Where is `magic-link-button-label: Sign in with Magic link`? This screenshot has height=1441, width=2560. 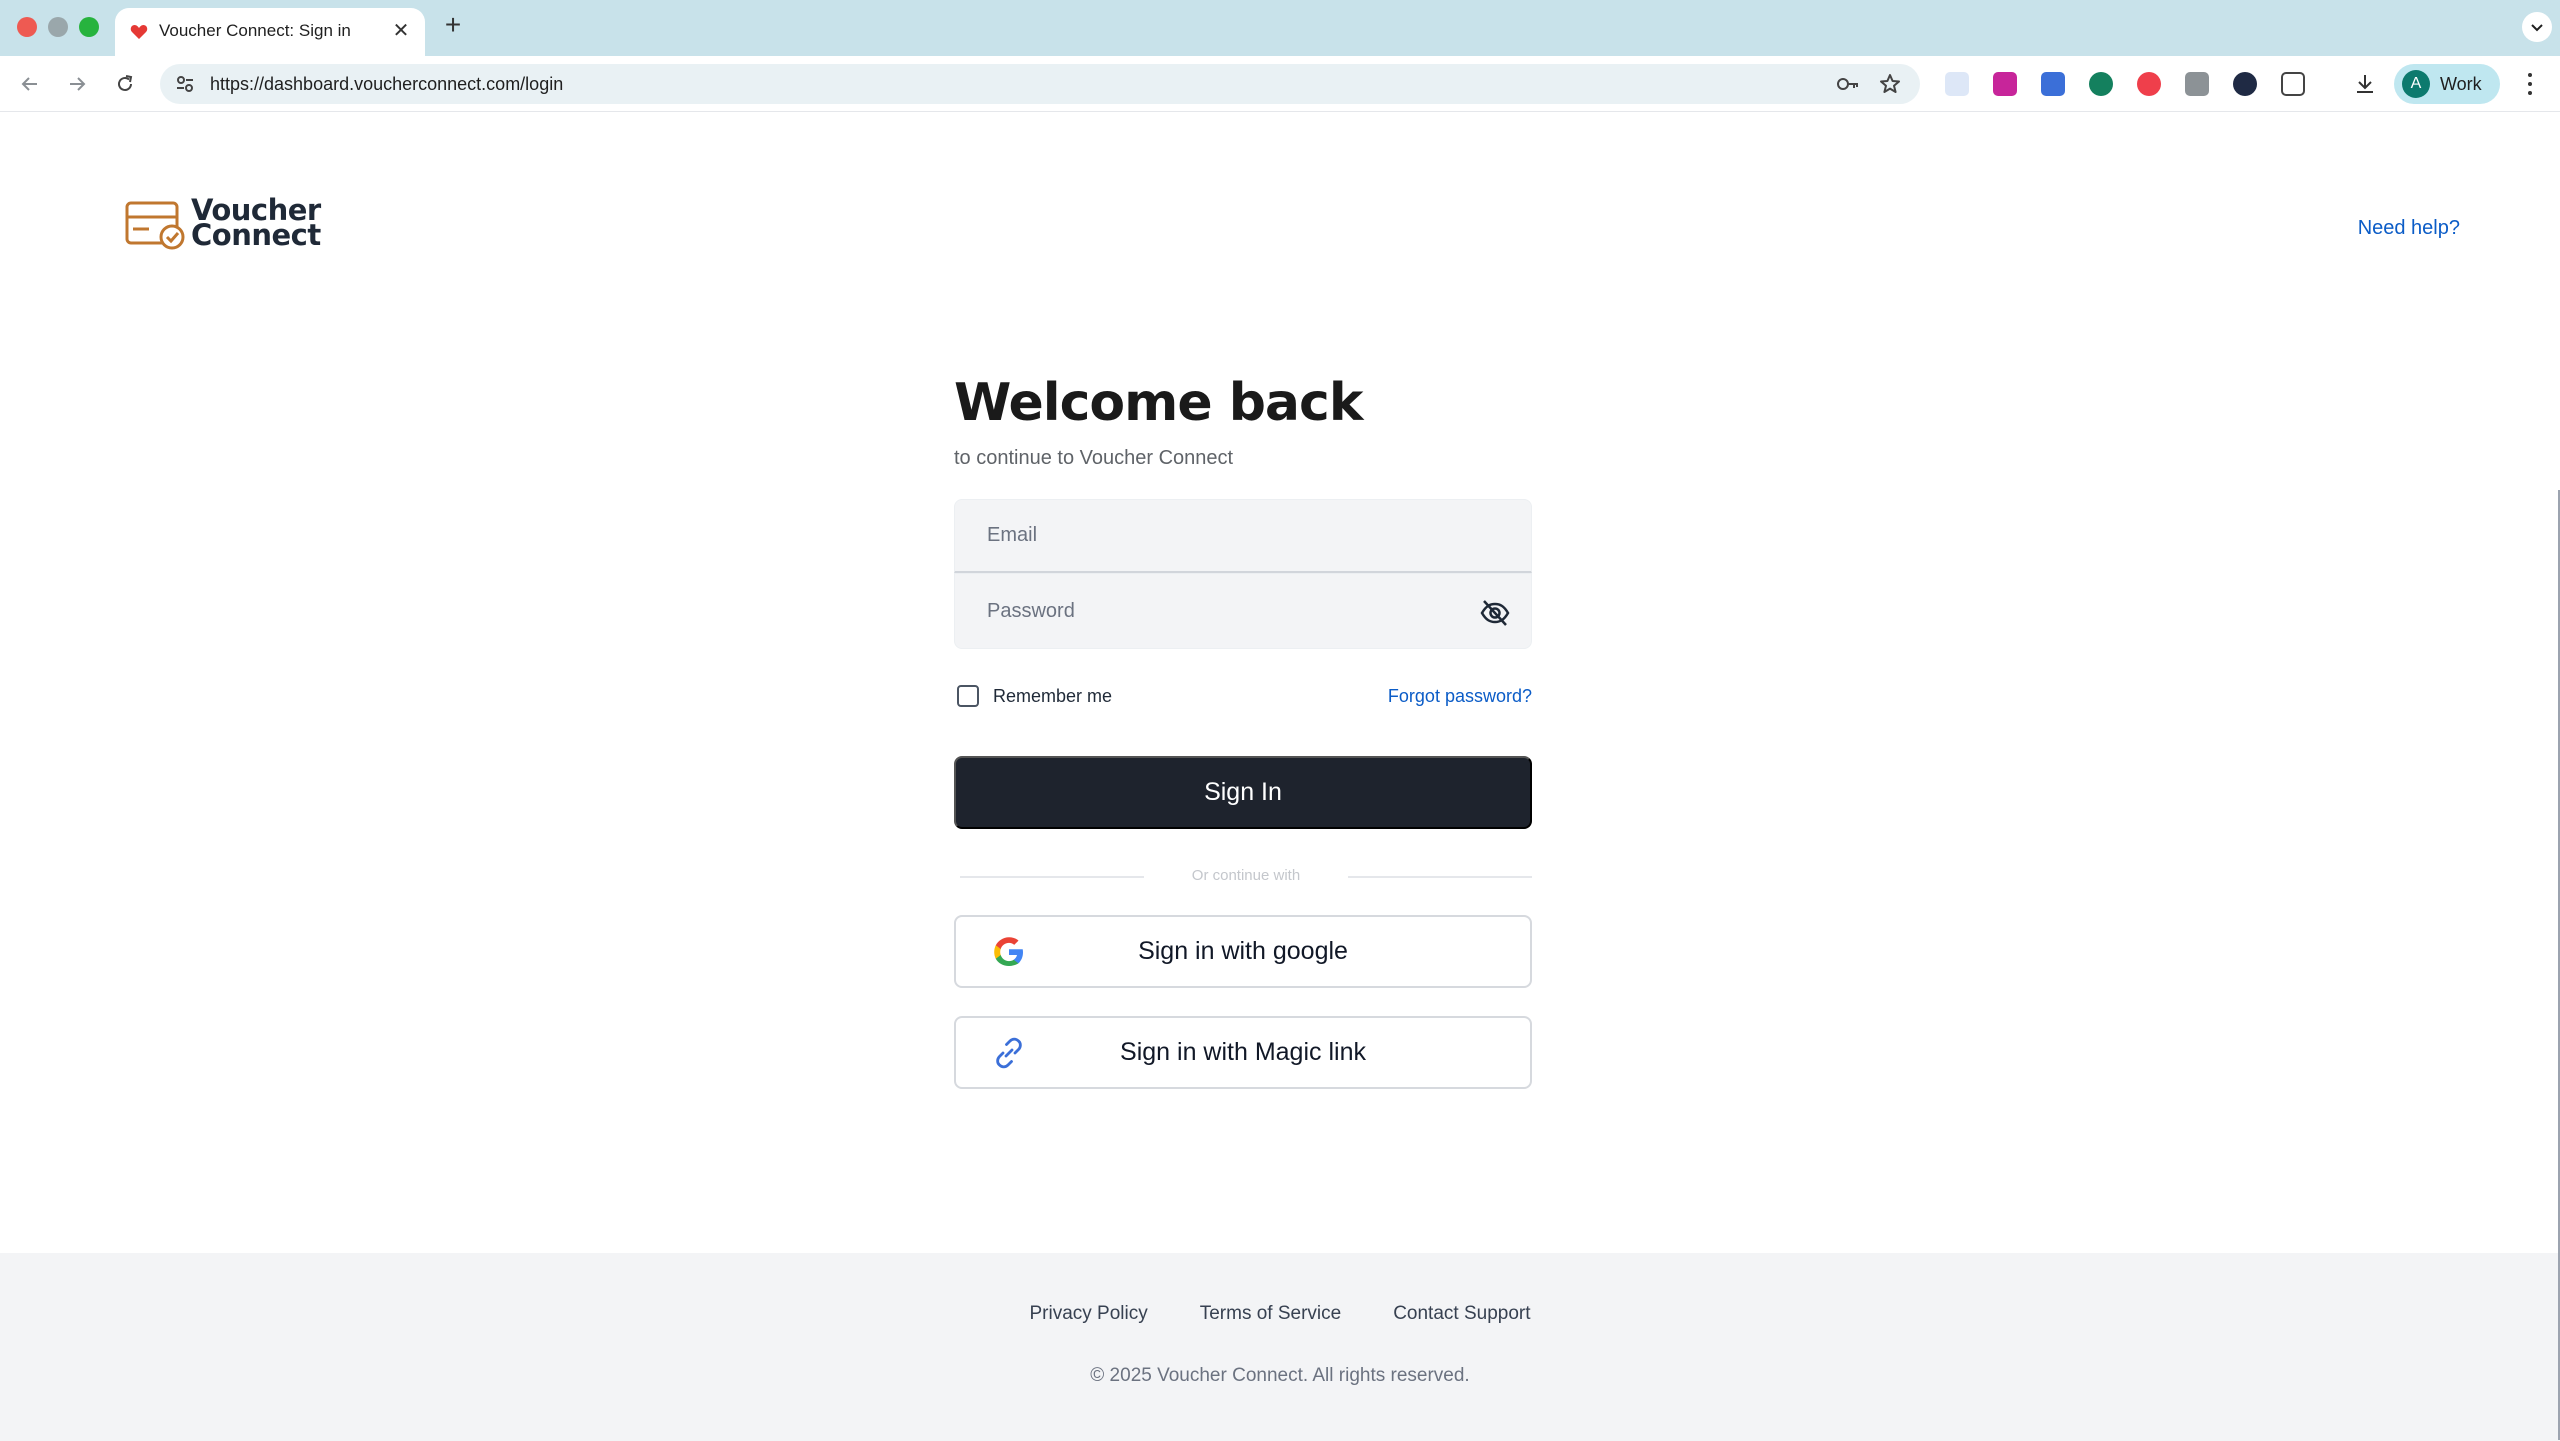
magic-link-button-label: Sign in with Magic link is located at coordinates (1243, 1052).